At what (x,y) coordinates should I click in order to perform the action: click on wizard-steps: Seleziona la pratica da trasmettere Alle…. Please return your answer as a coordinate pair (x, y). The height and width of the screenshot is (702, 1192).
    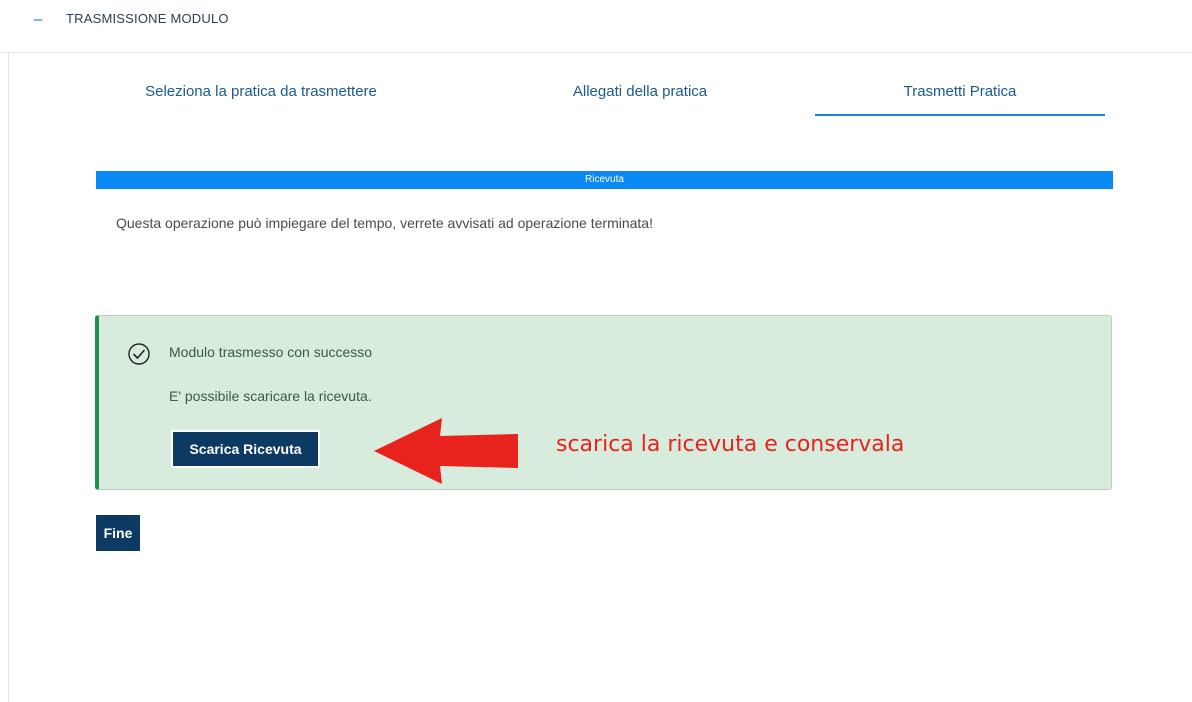
    Looking at the image, I should click on (597, 97).